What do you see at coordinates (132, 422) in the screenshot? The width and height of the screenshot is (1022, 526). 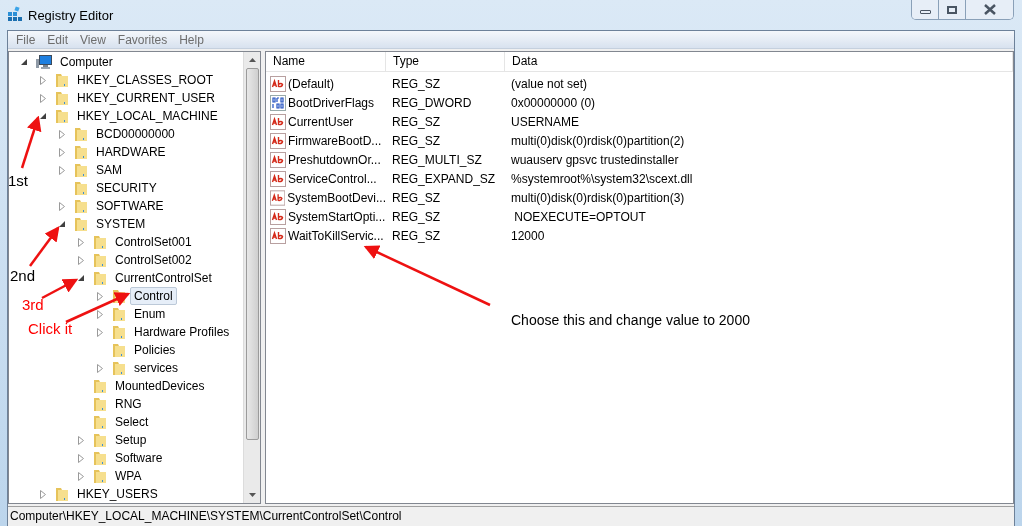 I see `tree-item: Select` at bounding box center [132, 422].